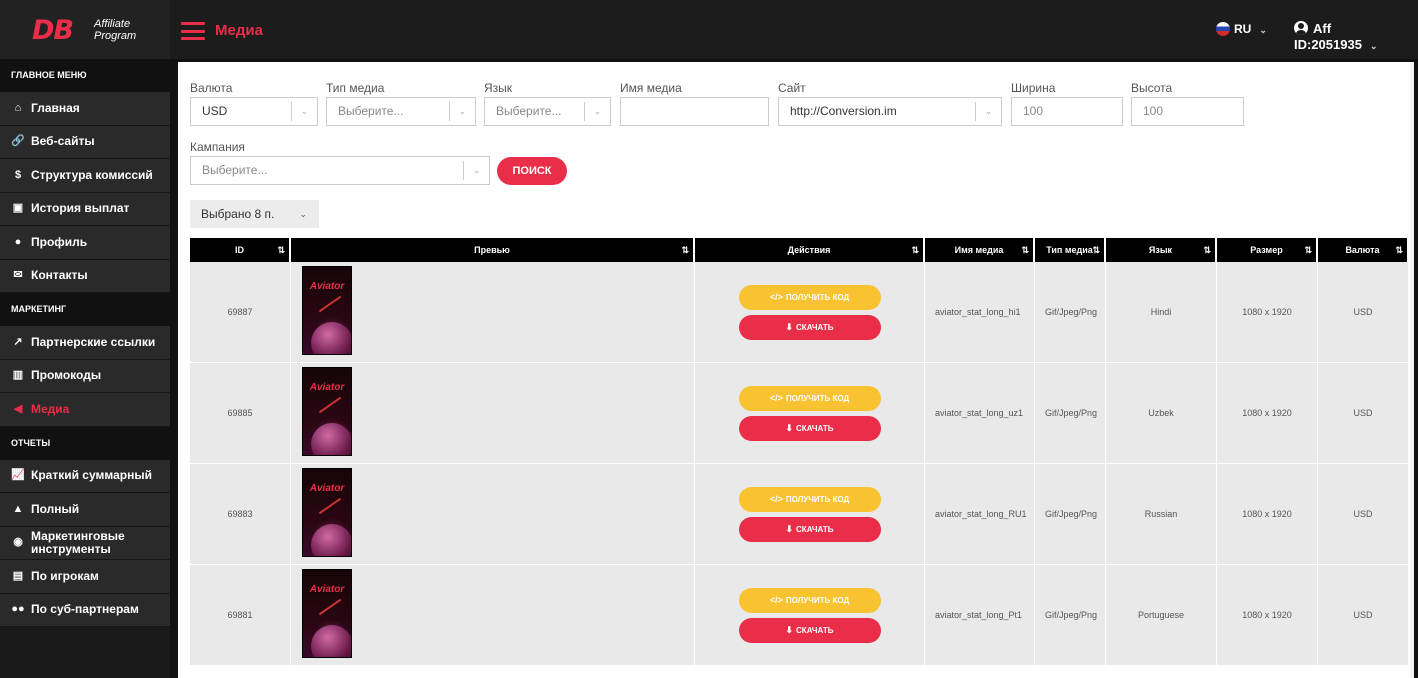 This screenshot has height=678, width=1418. Describe the element at coordinates (85, 577) in the screenshot. I see `sidebar-item-id-card: ▤ По игрокам` at that location.